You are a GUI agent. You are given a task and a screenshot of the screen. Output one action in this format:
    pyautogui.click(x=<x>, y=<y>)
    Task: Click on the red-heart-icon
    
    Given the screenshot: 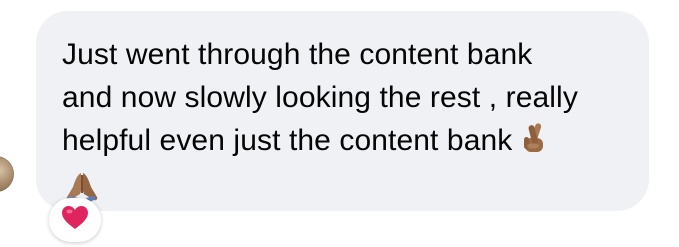 What is the action you would take?
    pyautogui.click(x=75, y=220)
    